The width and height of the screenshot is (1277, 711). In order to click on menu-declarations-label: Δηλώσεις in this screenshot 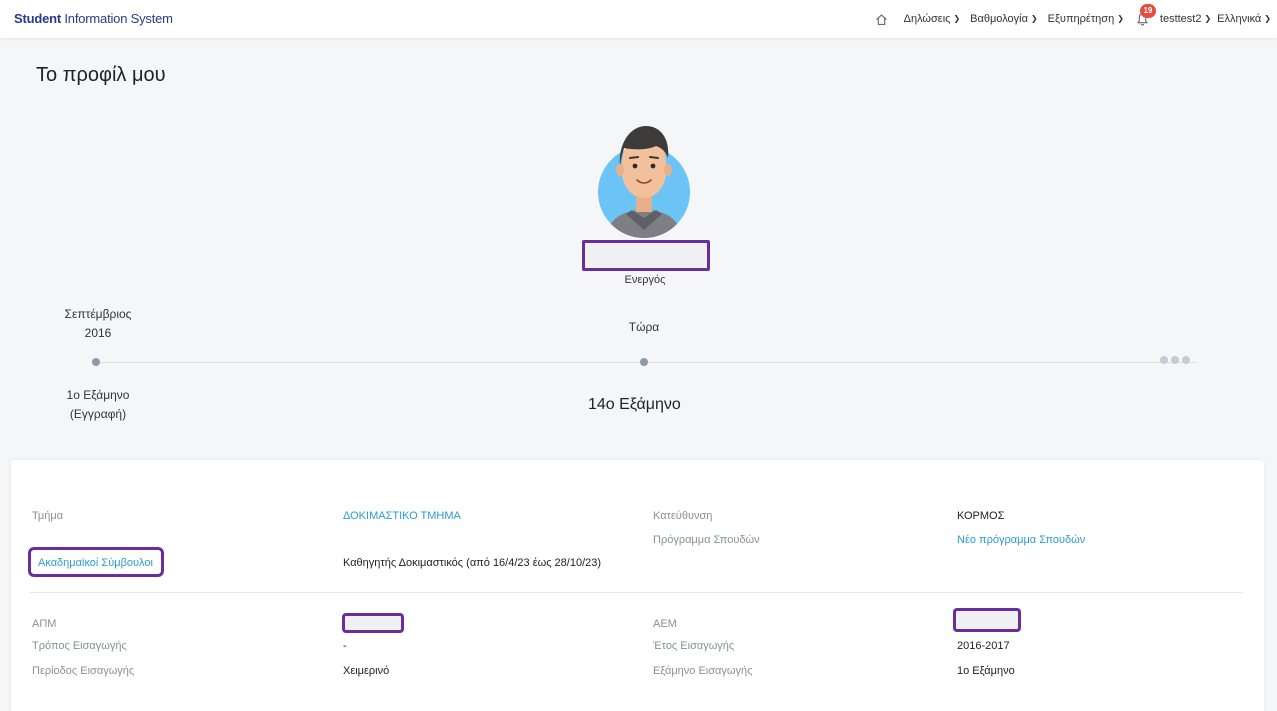, I will do `click(927, 19)`.